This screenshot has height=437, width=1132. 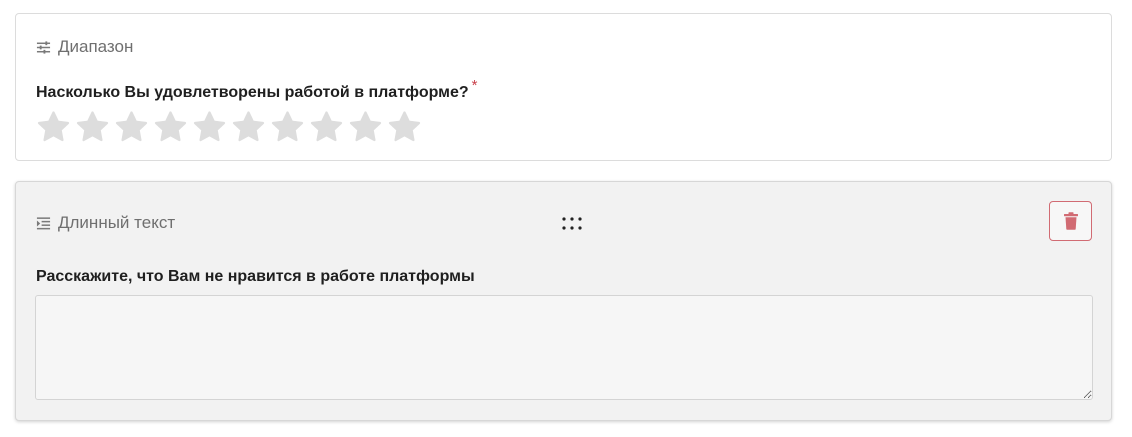 I want to click on required-mark: *, so click(x=474, y=85).